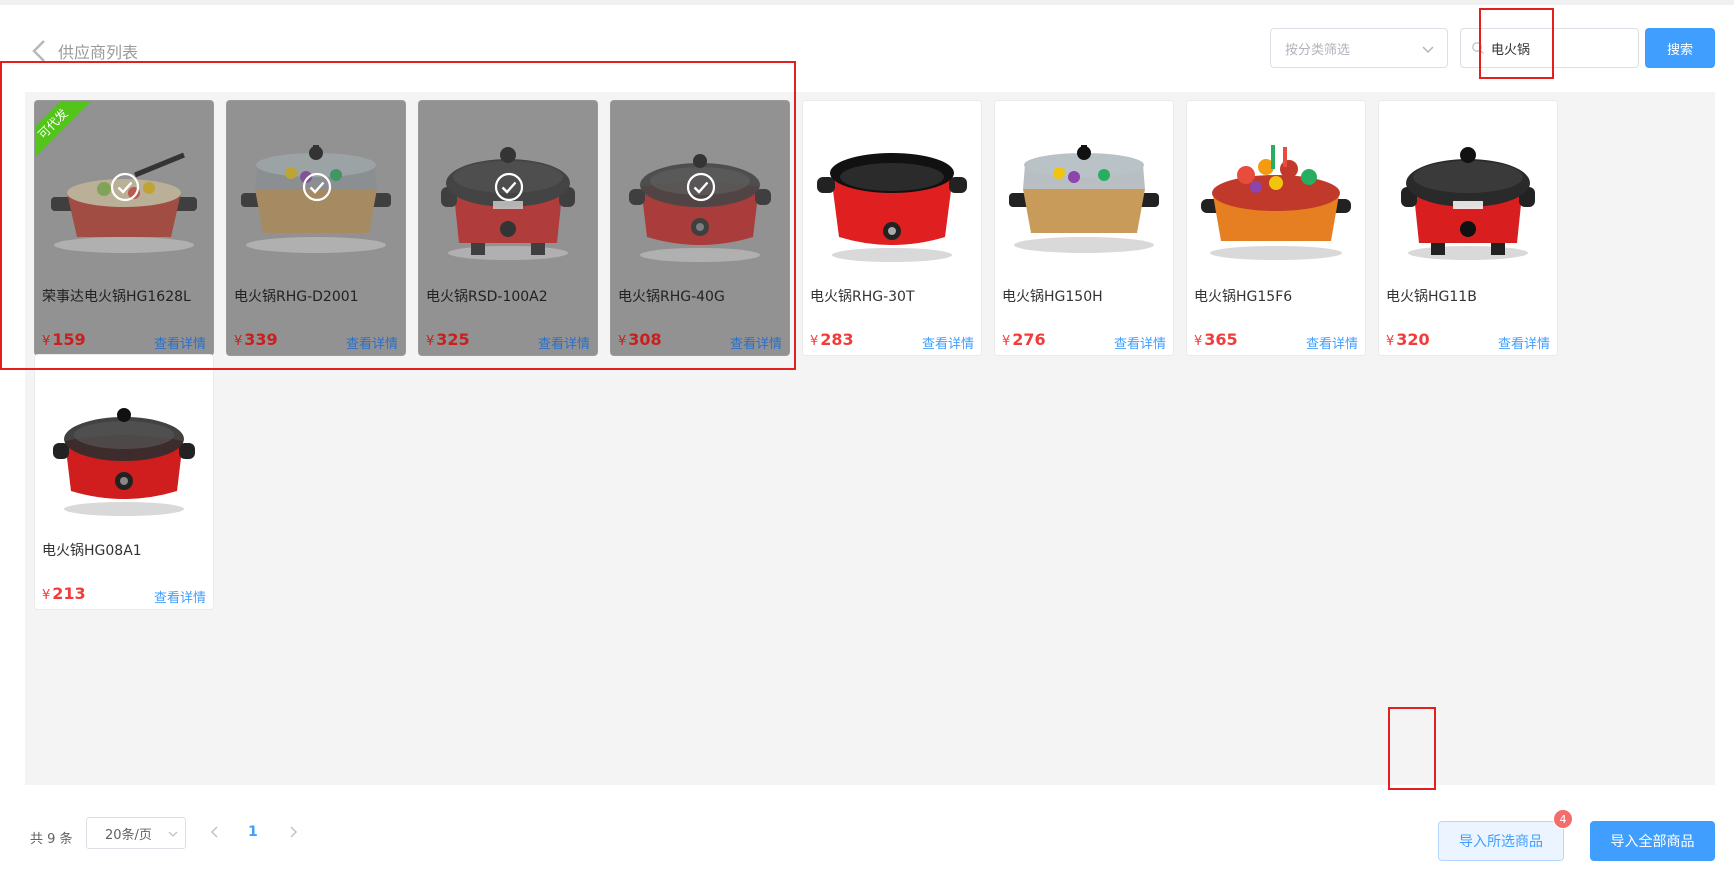  Describe the element at coordinates (1243, 297) in the screenshot. I see `product-name: 电火锅HG15F6` at that location.